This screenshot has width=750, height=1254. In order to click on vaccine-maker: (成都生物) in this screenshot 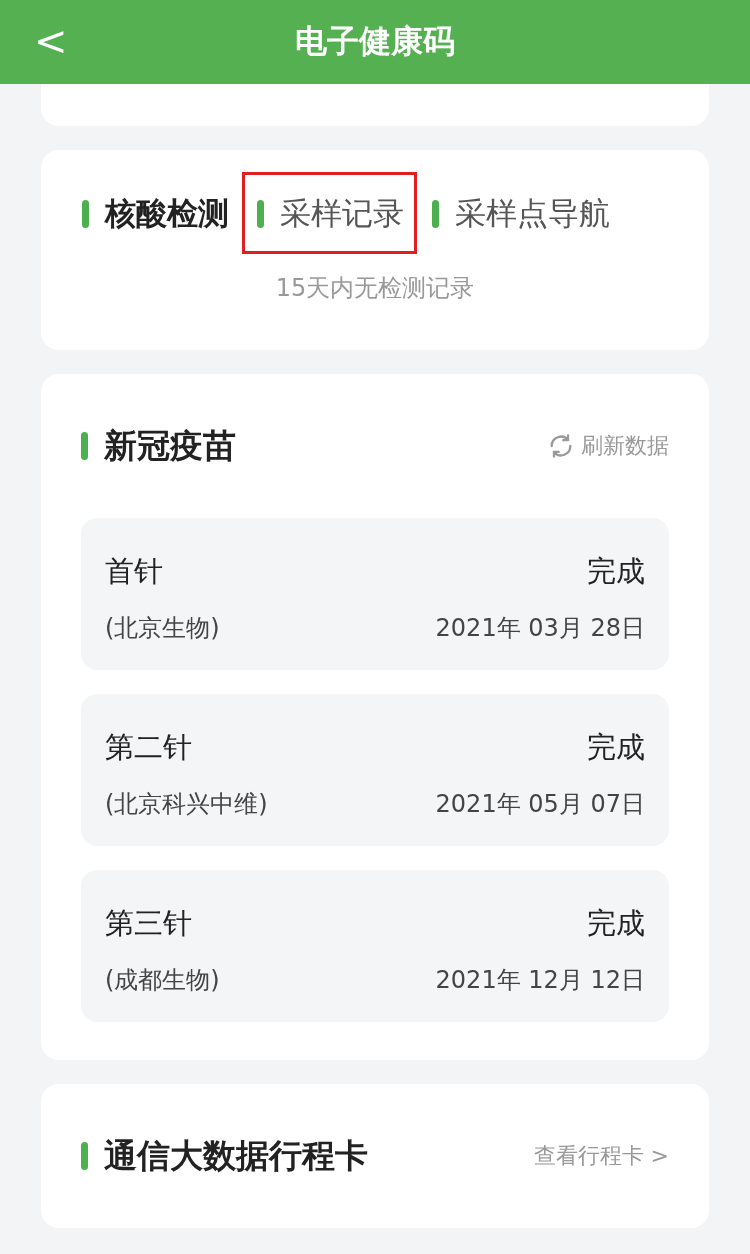, I will do `click(163, 980)`.